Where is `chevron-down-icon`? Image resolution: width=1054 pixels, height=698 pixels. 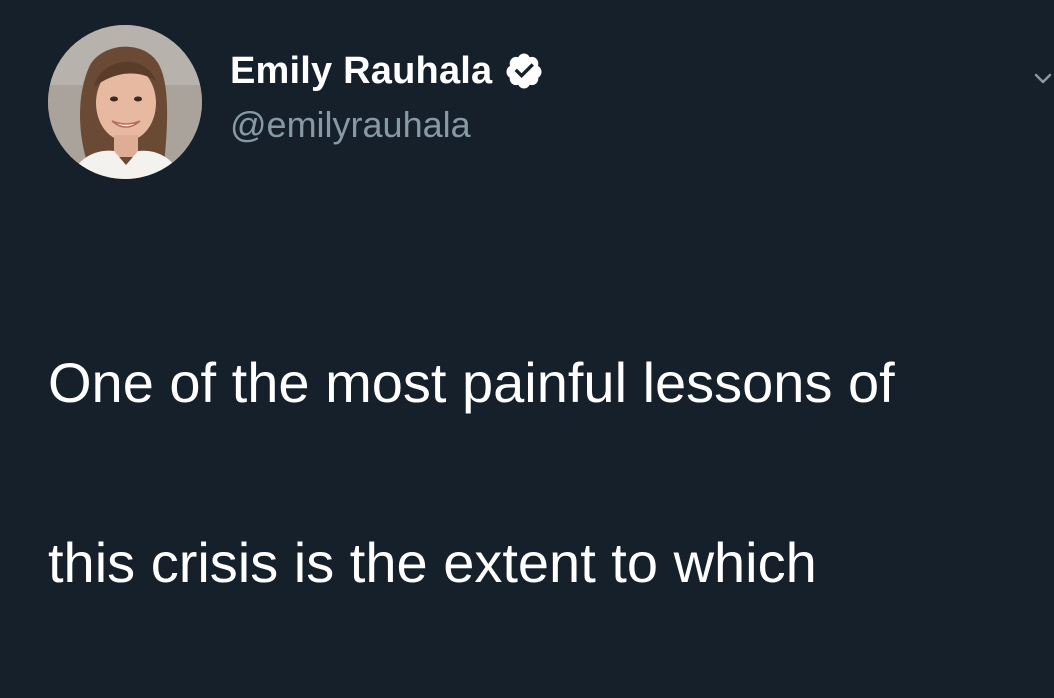 chevron-down-icon is located at coordinates (1043, 79).